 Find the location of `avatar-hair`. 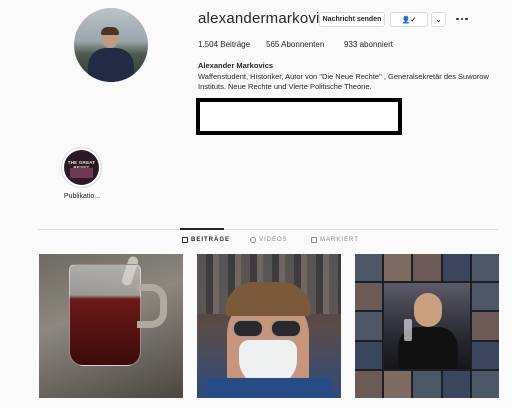

avatar-hair is located at coordinates (110, 31).